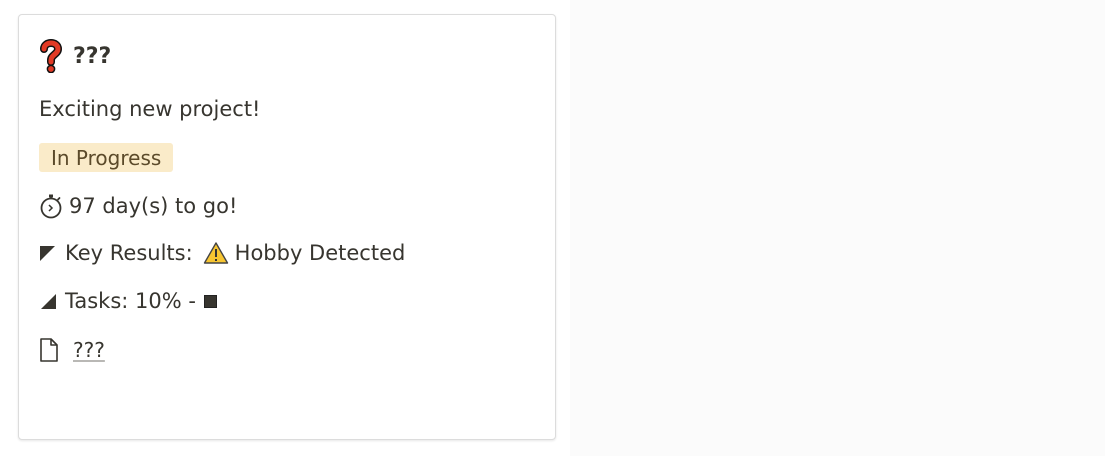  Describe the element at coordinates (153, 206) in the screenshot. I see `countdown-text: 97 day(s) to go!` at that location.